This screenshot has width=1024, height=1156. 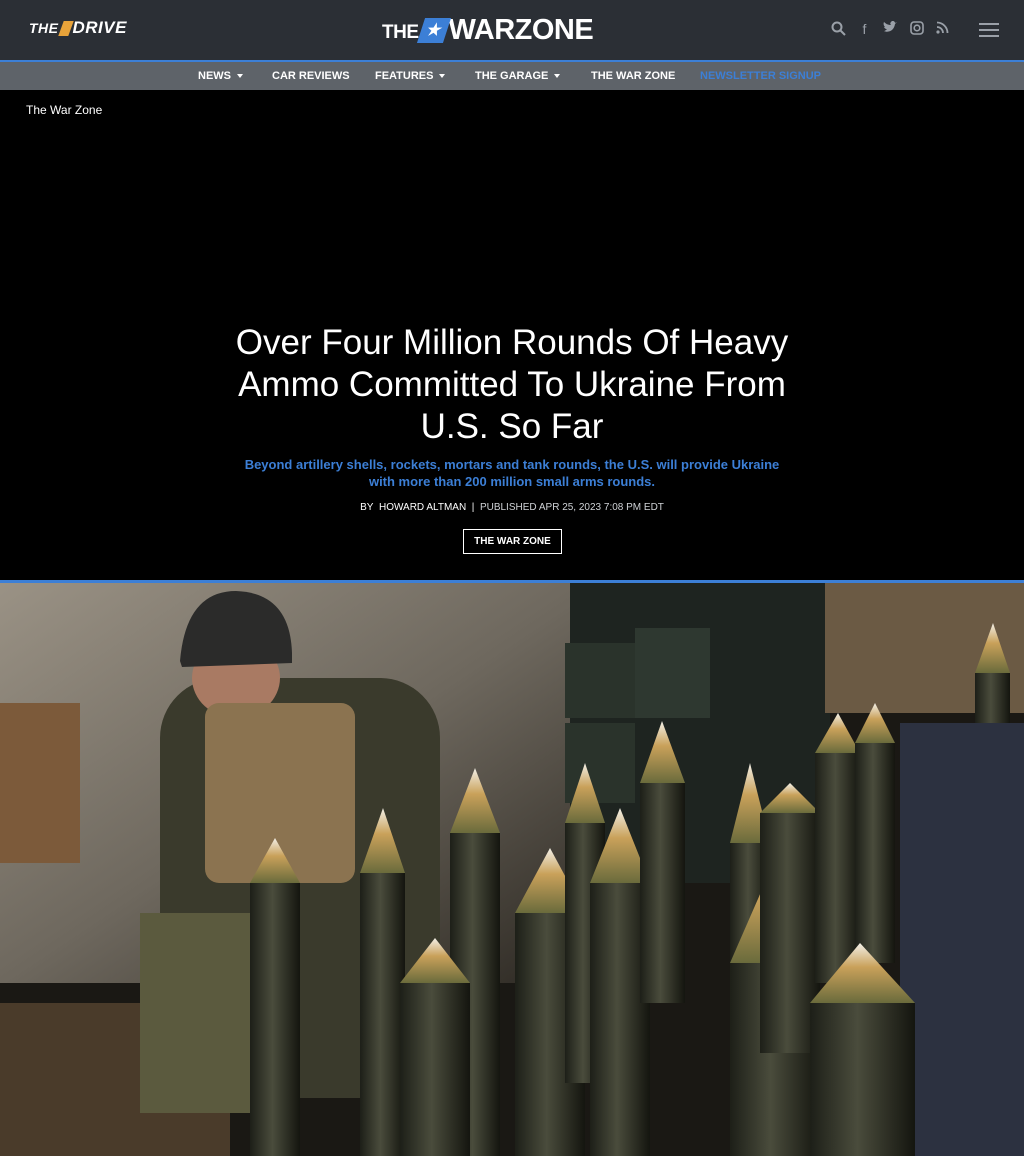 What do you see at coordinates (404, 76) in the screenshot?
I see `nav-item-label: FEATURES` at bounding box center [404, 76].